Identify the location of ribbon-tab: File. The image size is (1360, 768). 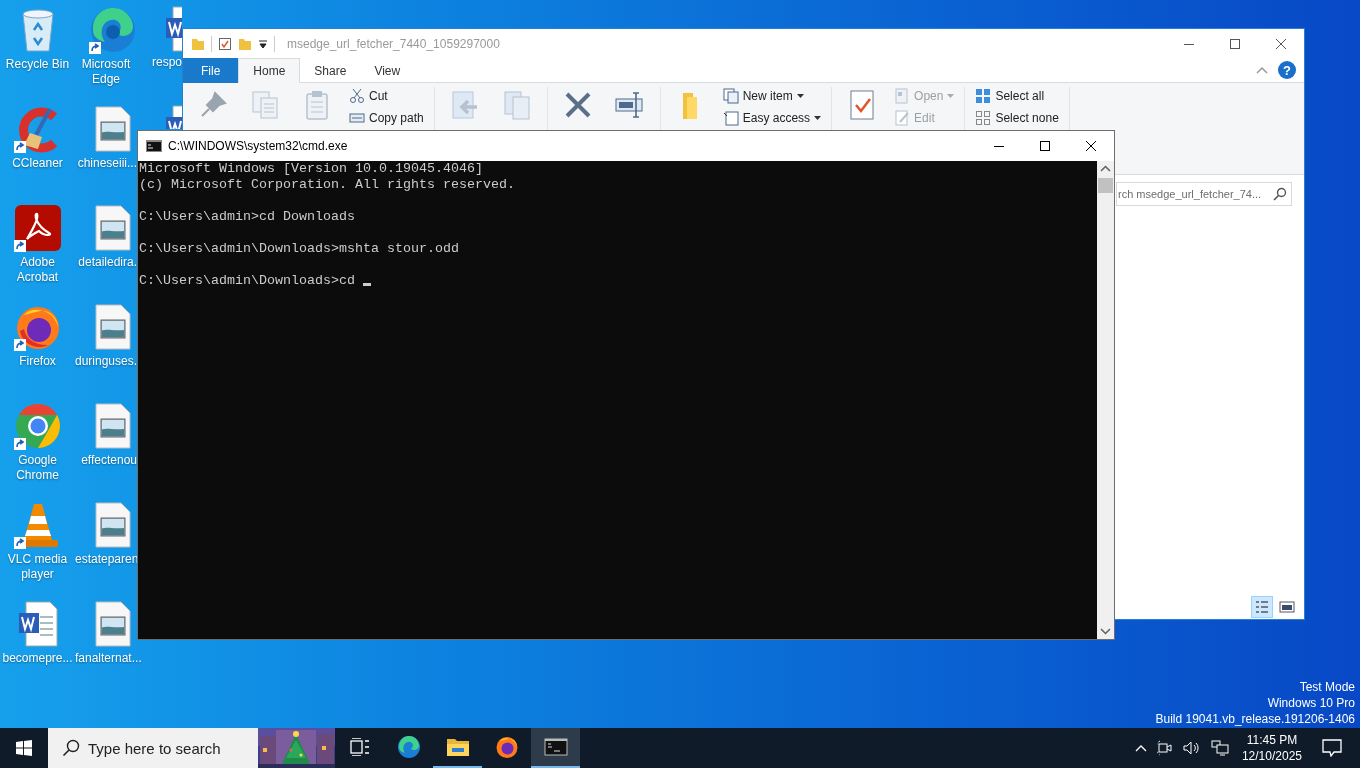
(211, 70).